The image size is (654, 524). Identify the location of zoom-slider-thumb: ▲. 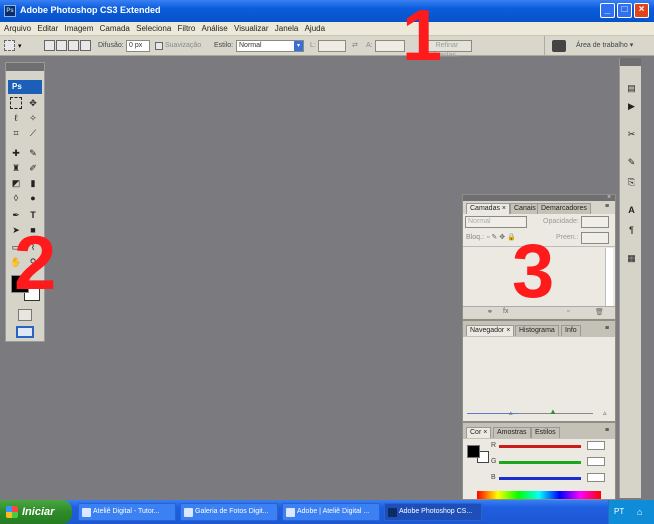
(553, 411).